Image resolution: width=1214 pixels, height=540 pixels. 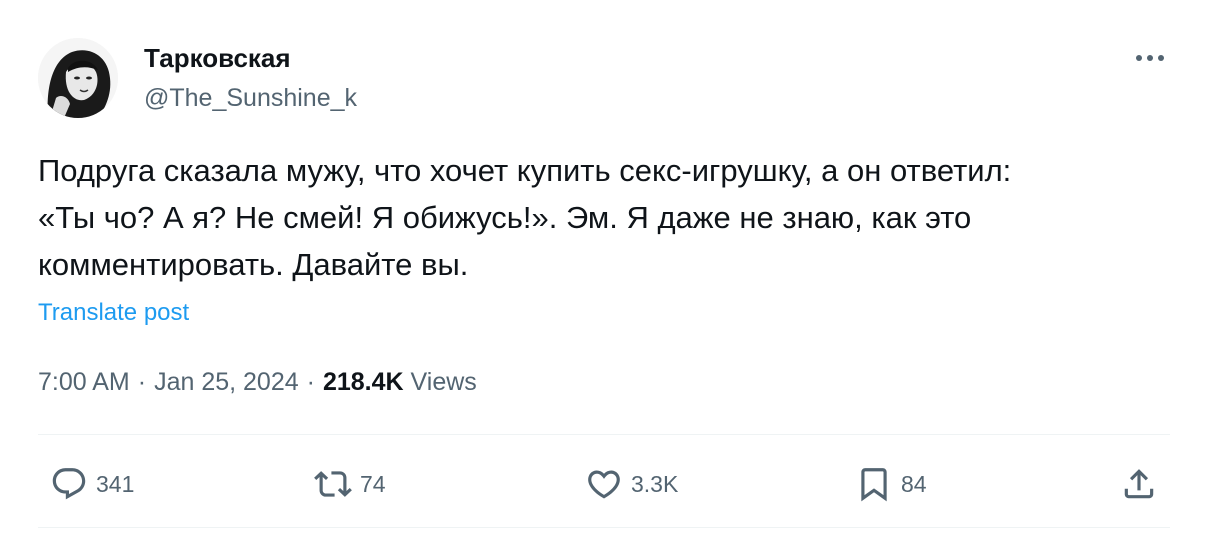 I want to click on avatar, so click(x=78, y=78).